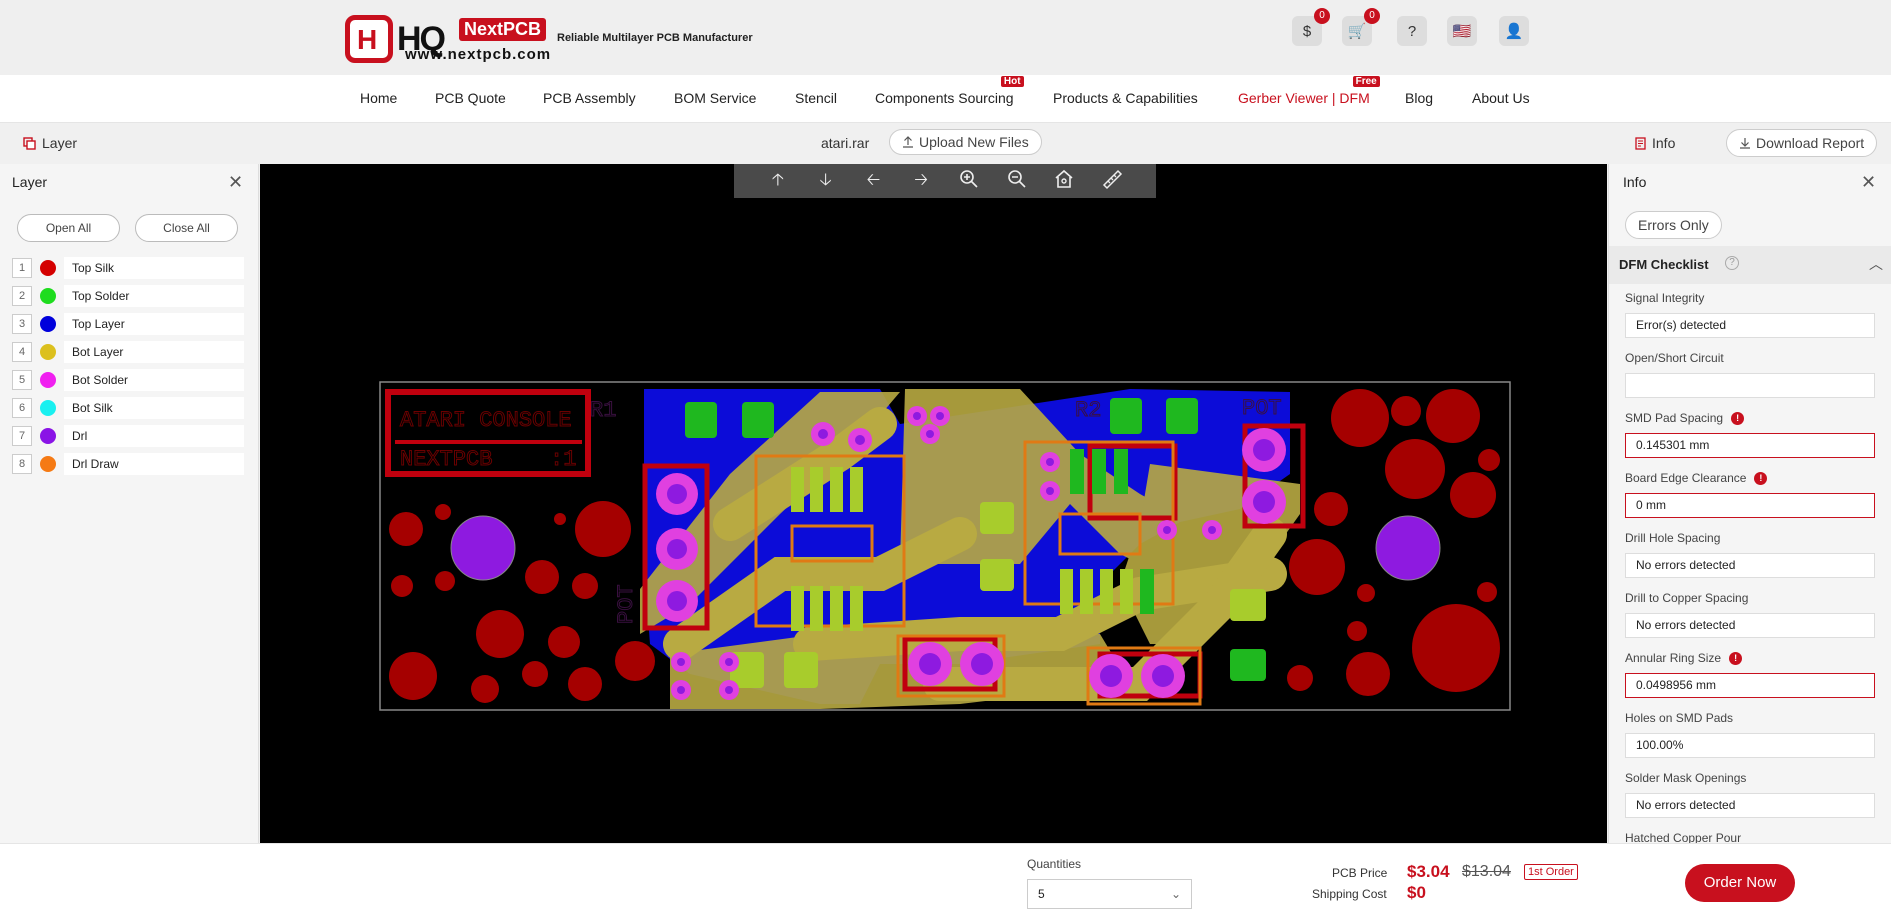 The height and width of the screenshot is (918, 1891). Describe the element at coordinates (22, 296) in the screenshot. I see `layer-number: 2` at that location.